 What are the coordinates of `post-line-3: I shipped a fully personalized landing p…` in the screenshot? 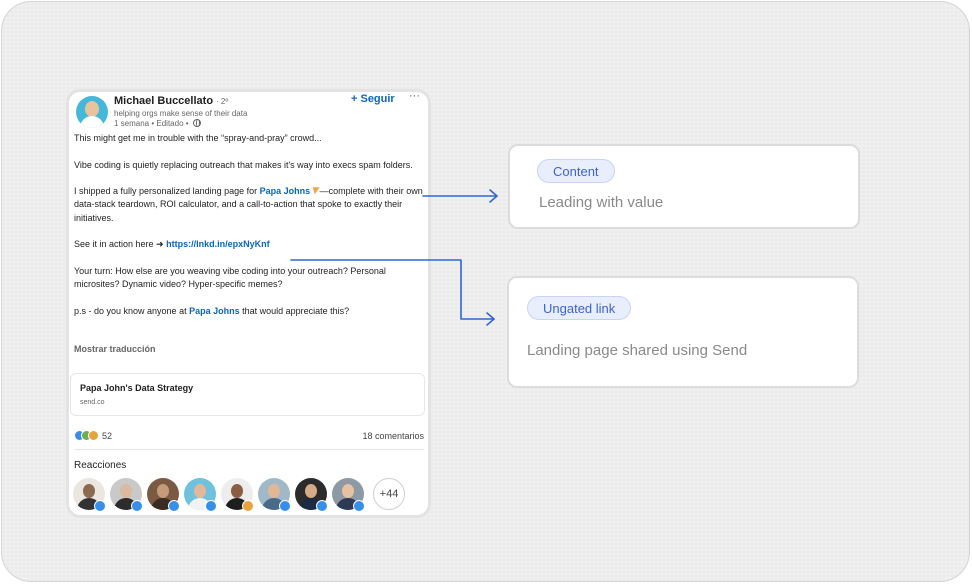 It's located at (249, 205).